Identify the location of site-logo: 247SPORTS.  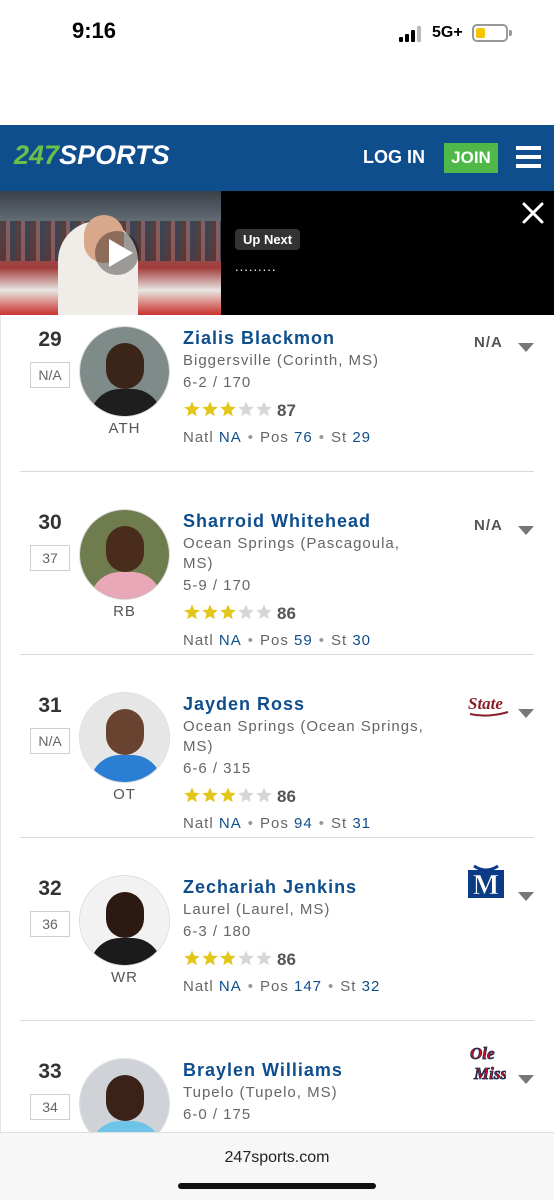
(92, 155).